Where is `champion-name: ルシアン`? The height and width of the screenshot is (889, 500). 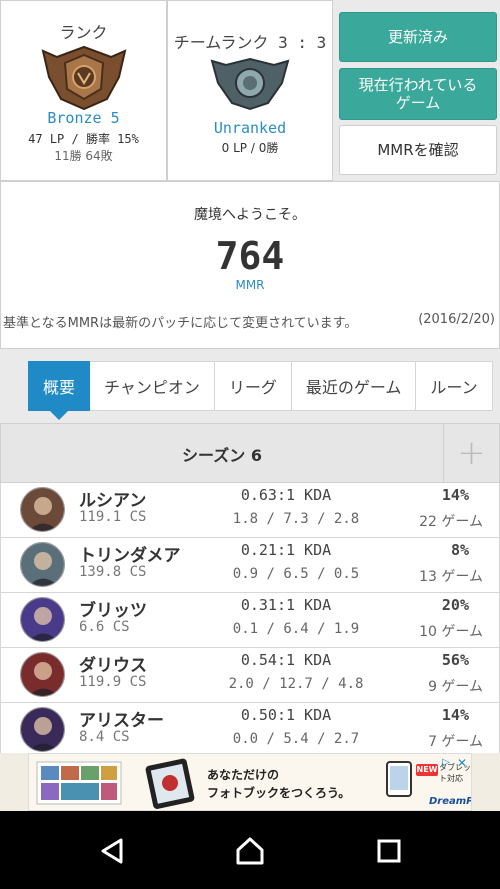 champion-name: ルシアン is located at coordinates (113, 501).